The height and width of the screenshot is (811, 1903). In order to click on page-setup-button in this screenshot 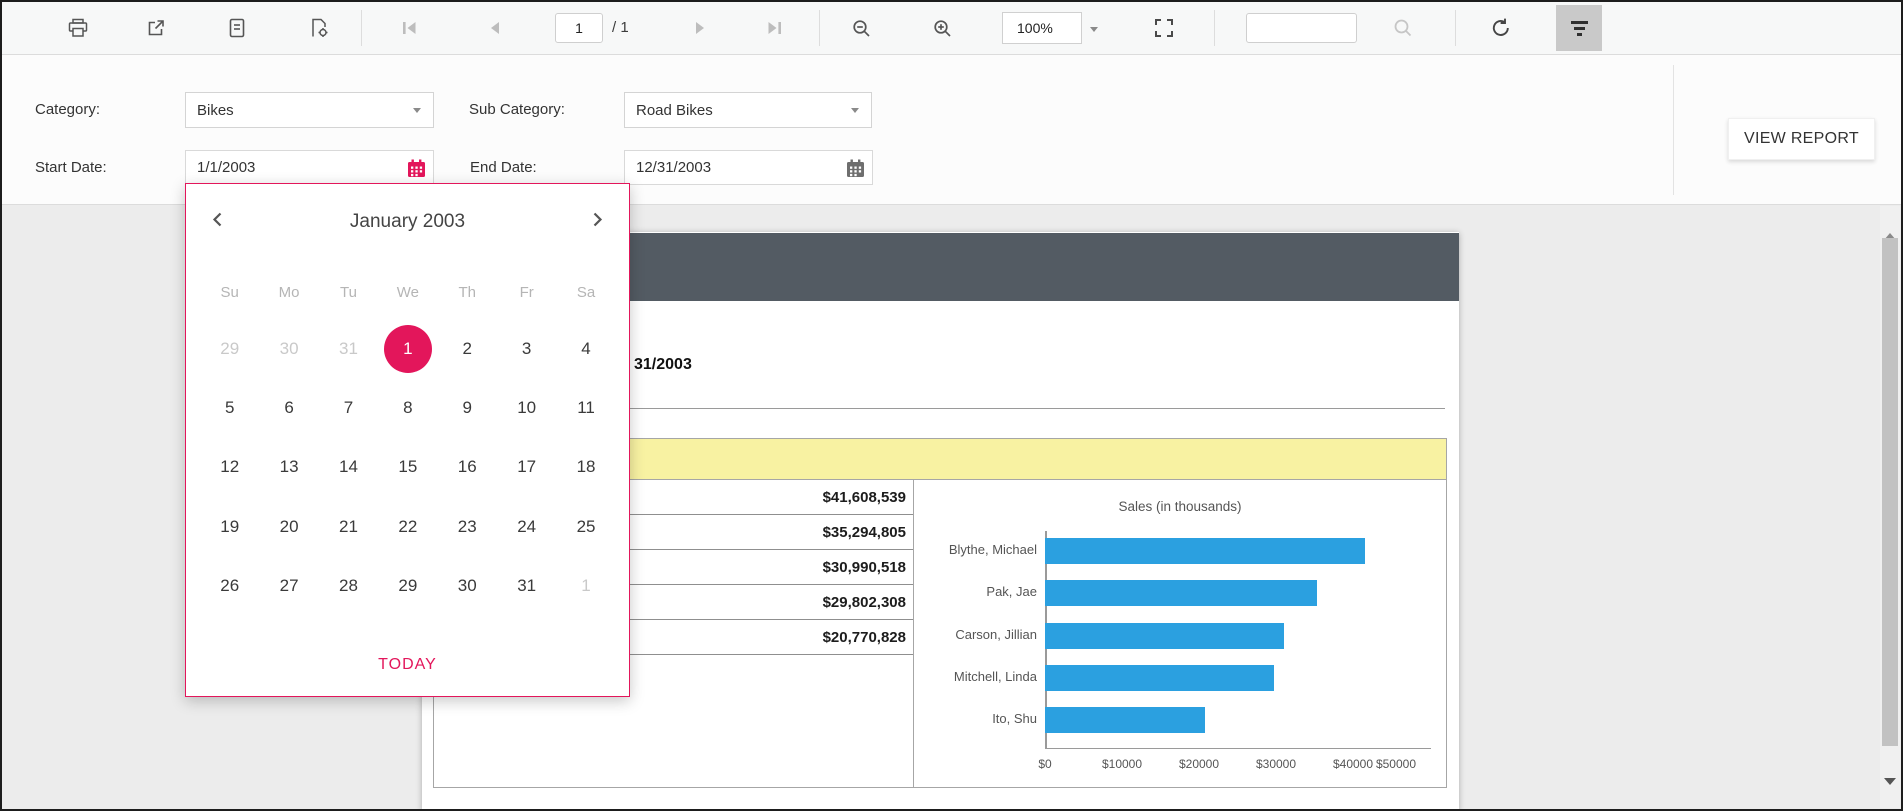, I will do `click(319, 28)`.